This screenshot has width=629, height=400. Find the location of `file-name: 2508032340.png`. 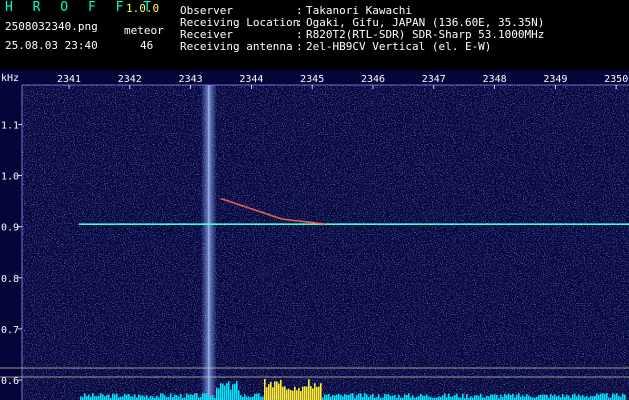

file-name: 2508032340.png is located at coordinates (51, 26).